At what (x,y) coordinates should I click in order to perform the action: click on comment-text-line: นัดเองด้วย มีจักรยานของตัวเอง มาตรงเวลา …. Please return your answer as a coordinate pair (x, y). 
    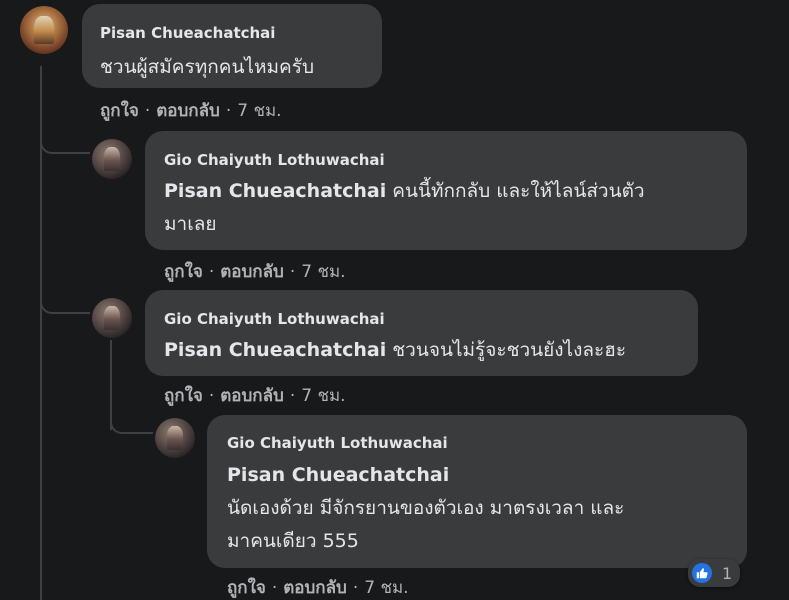
    Looking at the image, I should click on (426, 508).